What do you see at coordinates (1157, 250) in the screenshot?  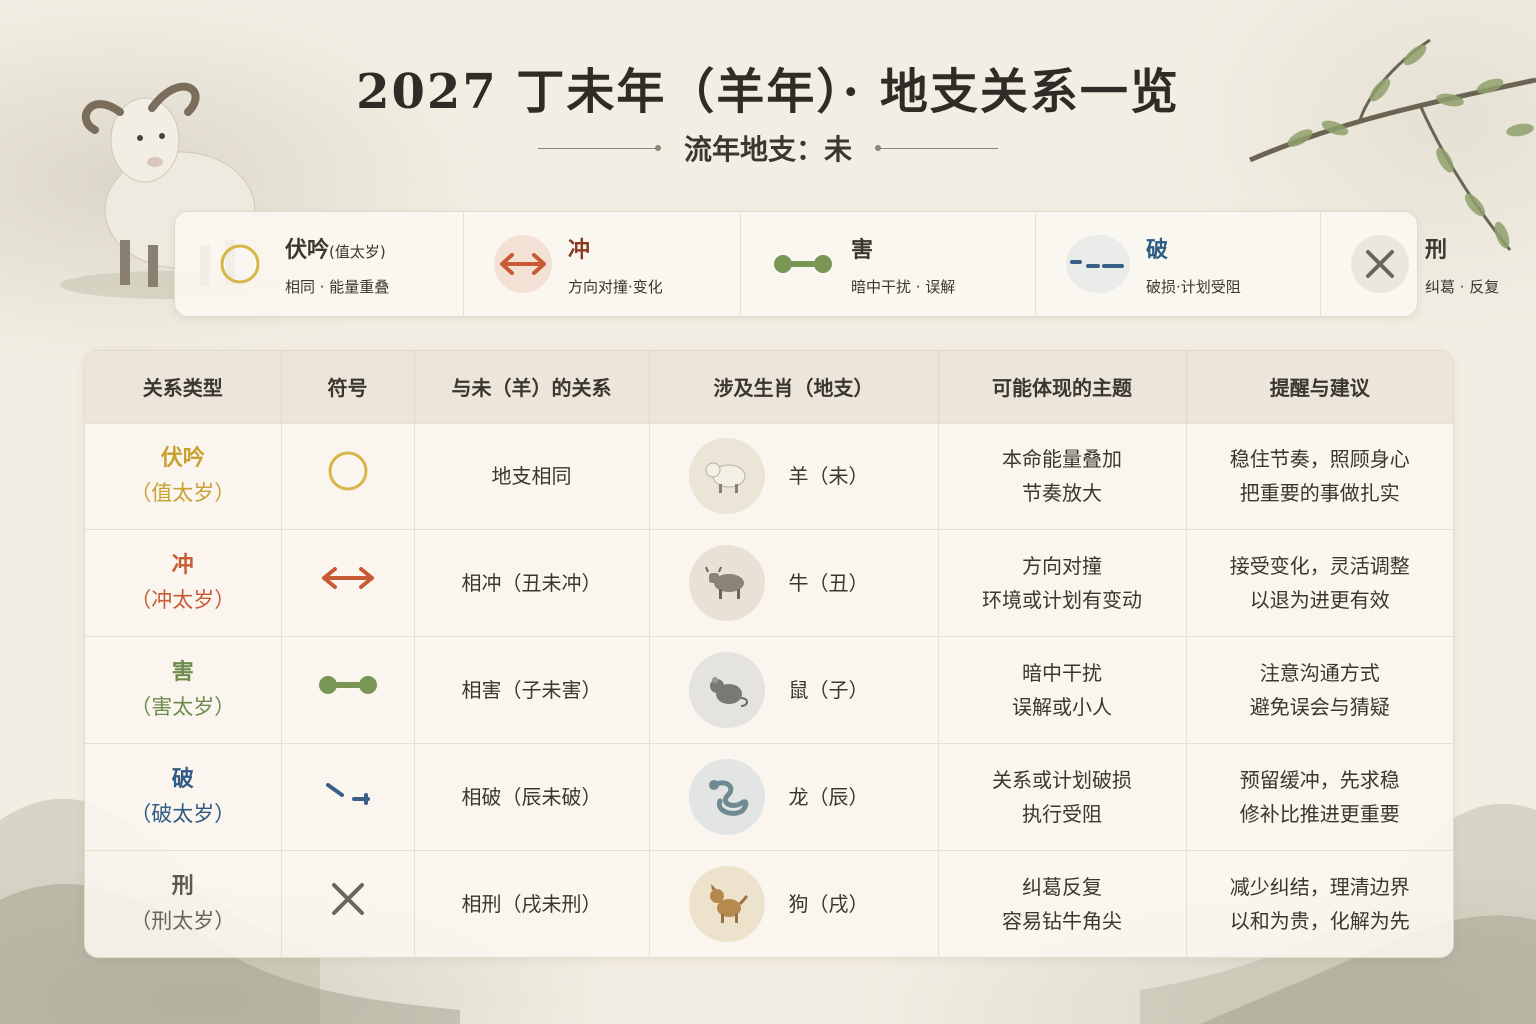 I see `legend-name: 破` at bounding box center [1157, 250].